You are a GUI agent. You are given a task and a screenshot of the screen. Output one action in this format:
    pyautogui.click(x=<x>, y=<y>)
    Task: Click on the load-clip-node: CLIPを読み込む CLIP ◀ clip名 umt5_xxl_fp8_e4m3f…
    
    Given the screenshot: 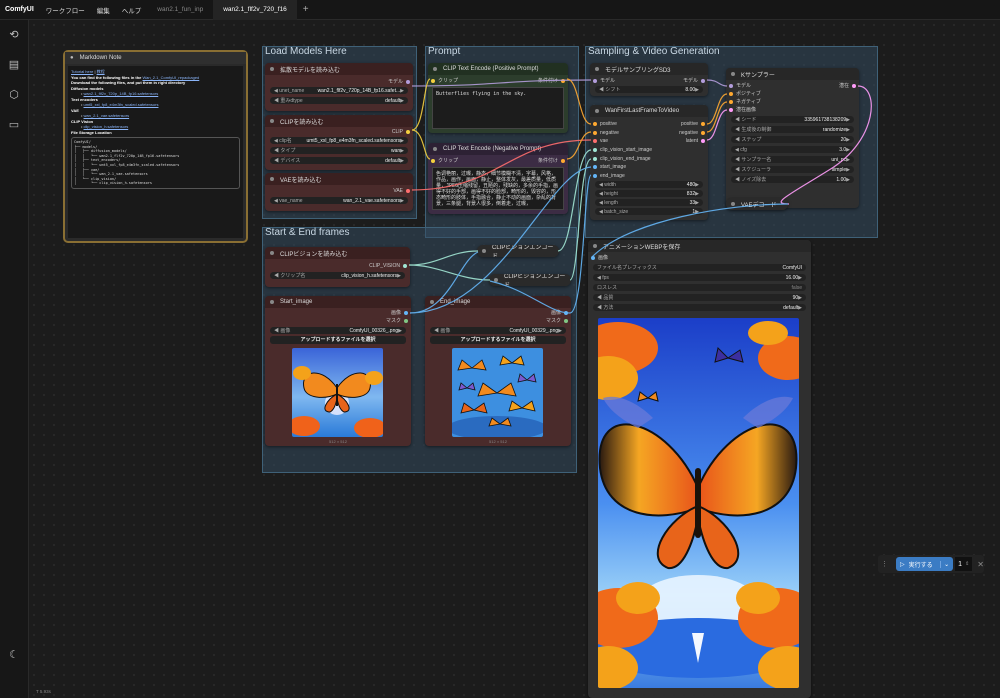 What is the action you would take?
    pyautogui.click(x=339, y=142)
    